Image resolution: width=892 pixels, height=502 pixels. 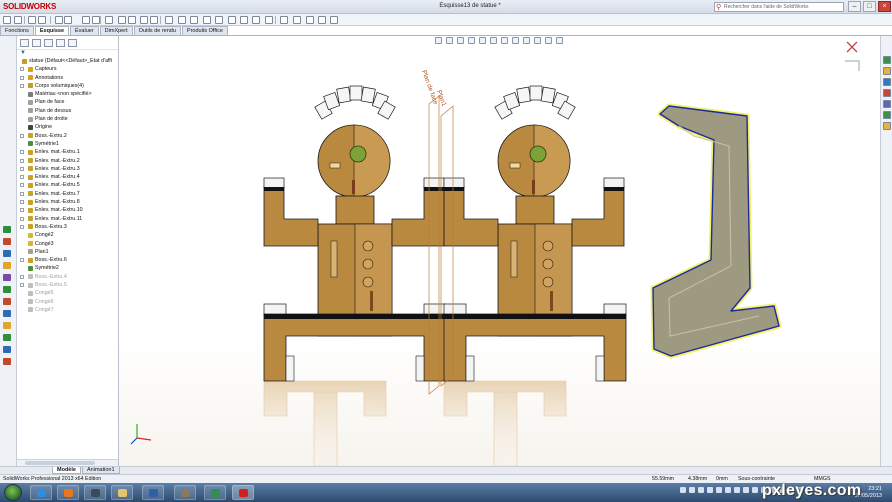 What do you see at coordinates (67, 78) in the screenshot?
I see `tree-item: Annotations` at bounding box center [67, 78].